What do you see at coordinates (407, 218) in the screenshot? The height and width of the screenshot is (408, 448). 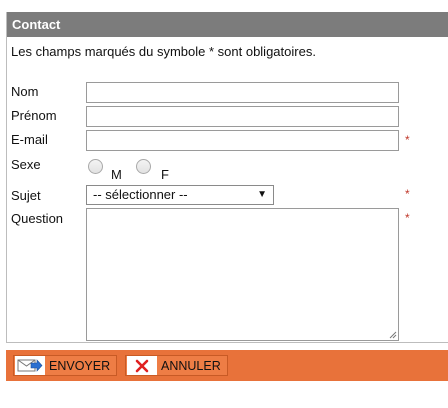 I see `question-required-mark: *` at bounding box center [407, 218].